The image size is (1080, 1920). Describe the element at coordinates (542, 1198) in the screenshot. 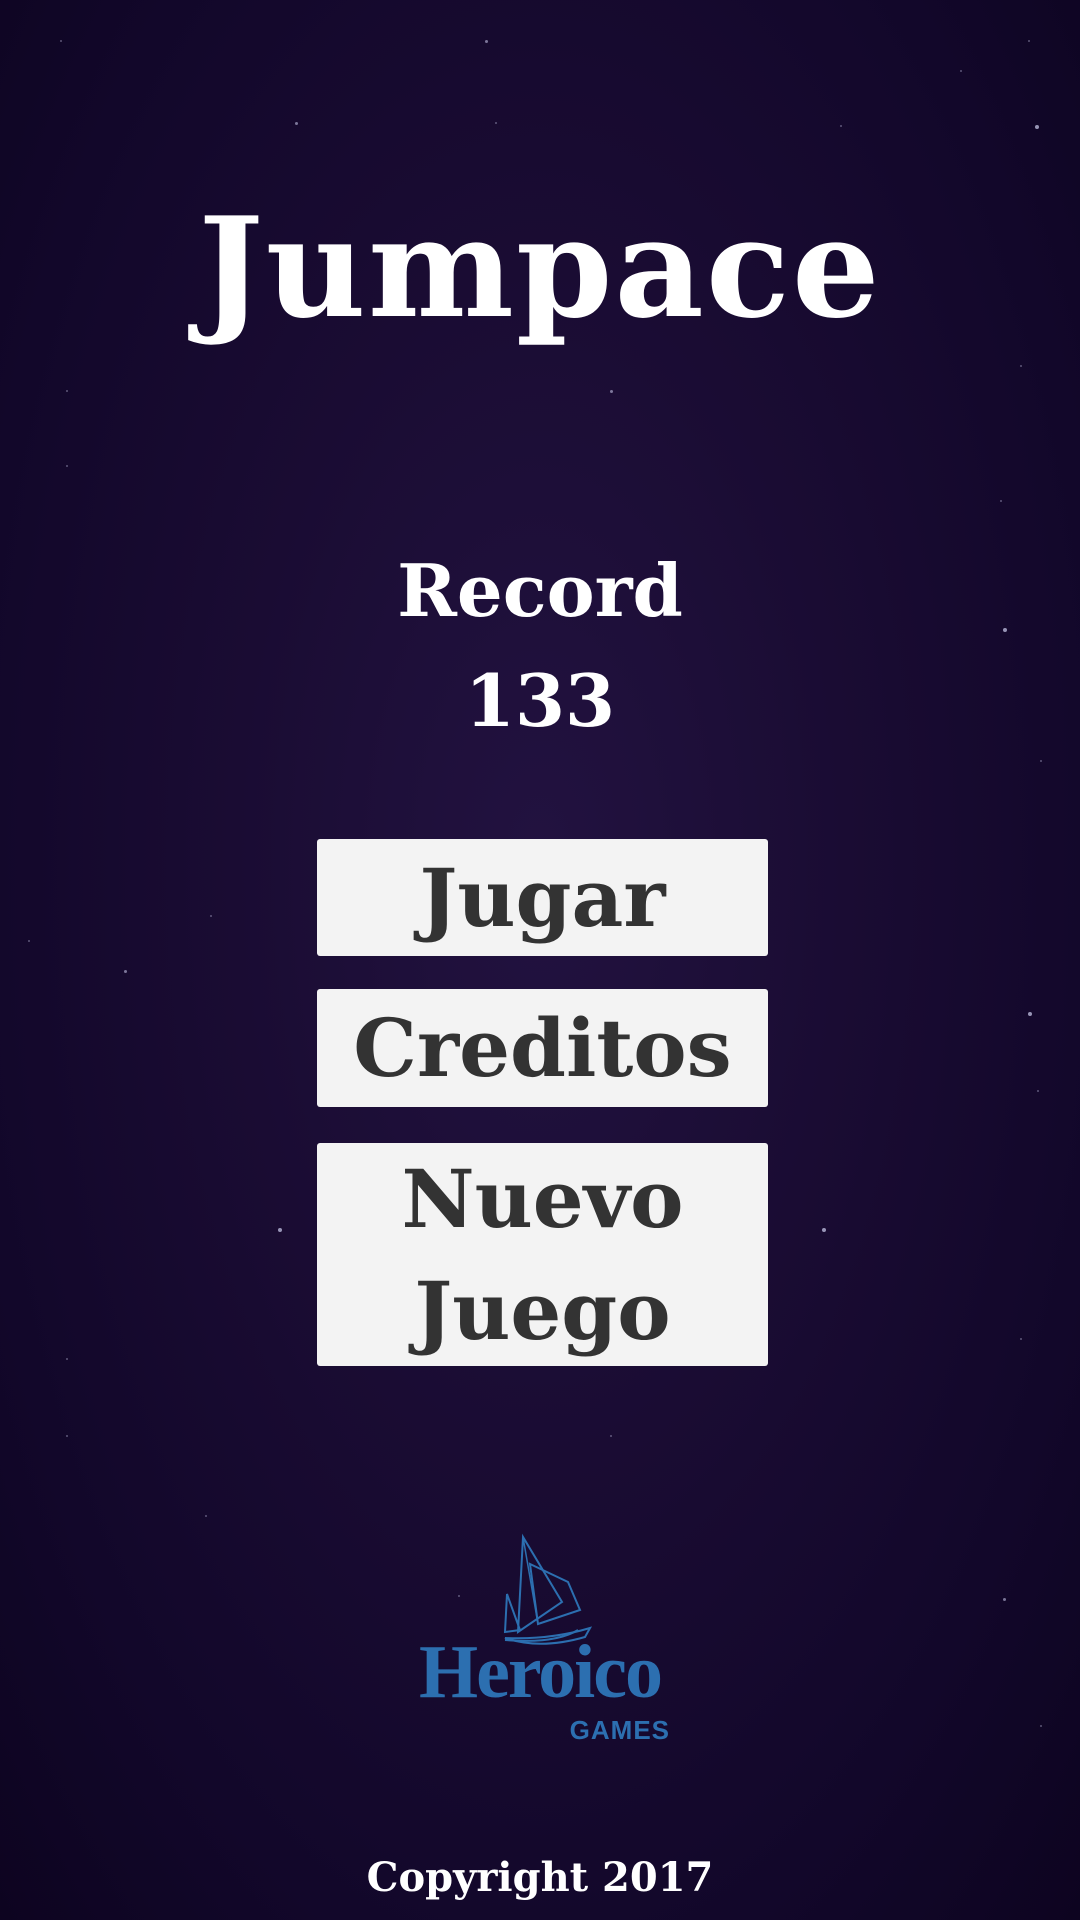

I see `new-game-label-line1: Nuevo` at that location.